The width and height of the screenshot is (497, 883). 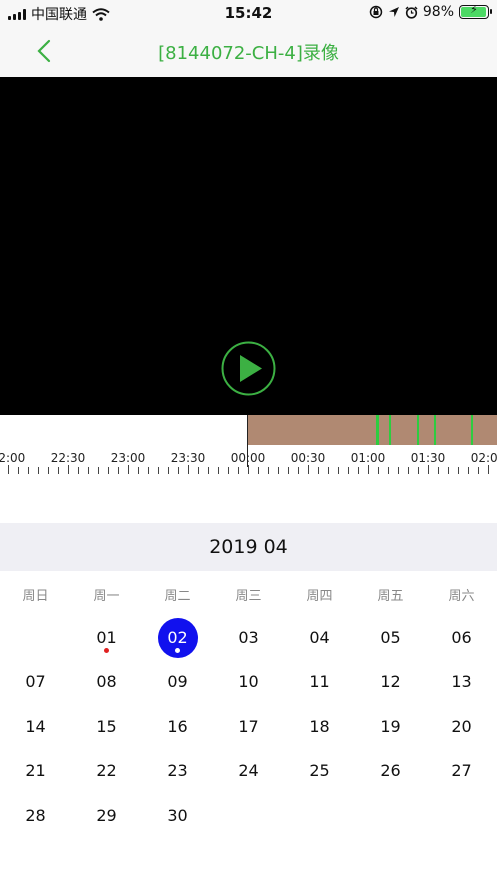 What do you see at coordinates (35, 816) in the screenshot?
I see `calendar-day: 28` at bounding box center [35, 816].